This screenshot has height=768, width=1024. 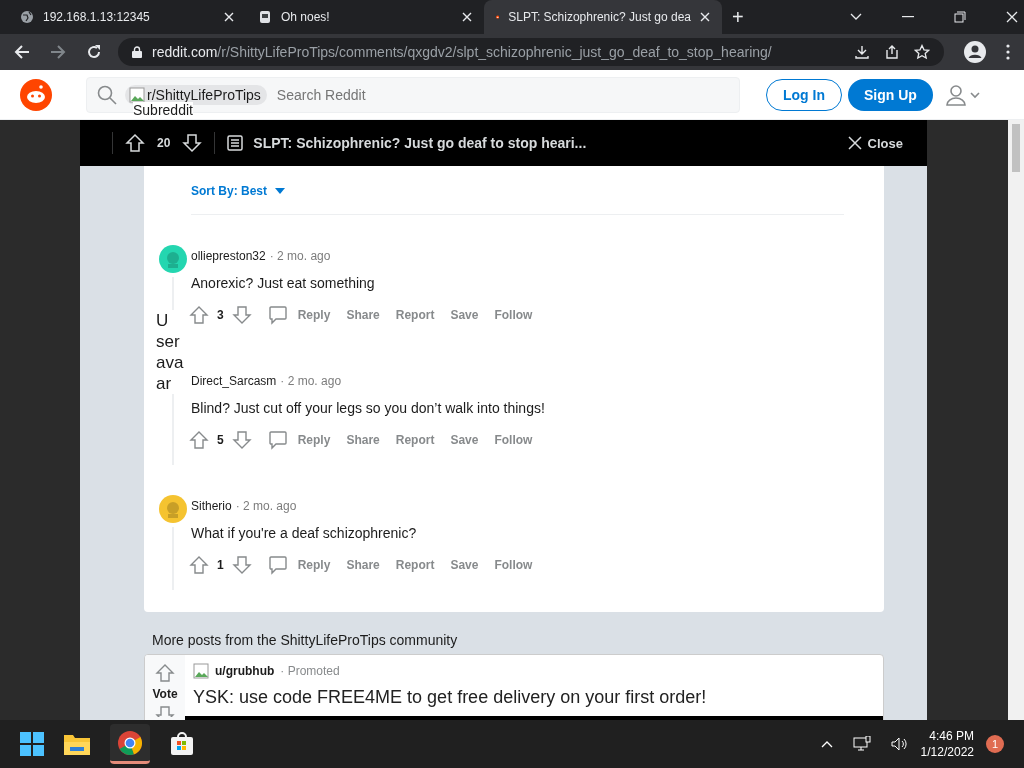 What do you see at coordinates (975, 52) in the screenshot?
I see `profile-icon` at bounding box center [975, 52].